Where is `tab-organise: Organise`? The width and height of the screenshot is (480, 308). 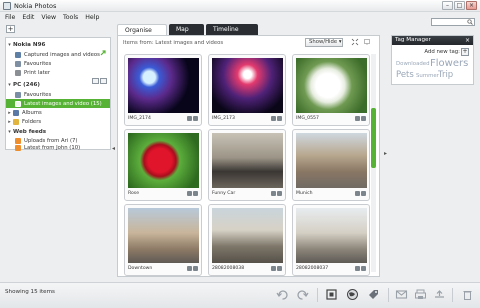 tab-organise: Organise is located at coordinates (142, 29).